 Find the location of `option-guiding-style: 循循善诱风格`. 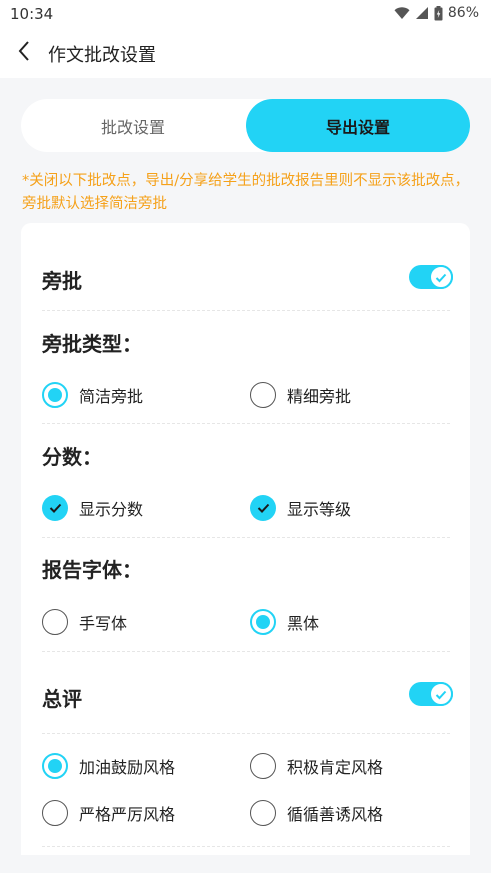

option-guiding-style: 循循善诱风格 is located at coordinates (316, 813).